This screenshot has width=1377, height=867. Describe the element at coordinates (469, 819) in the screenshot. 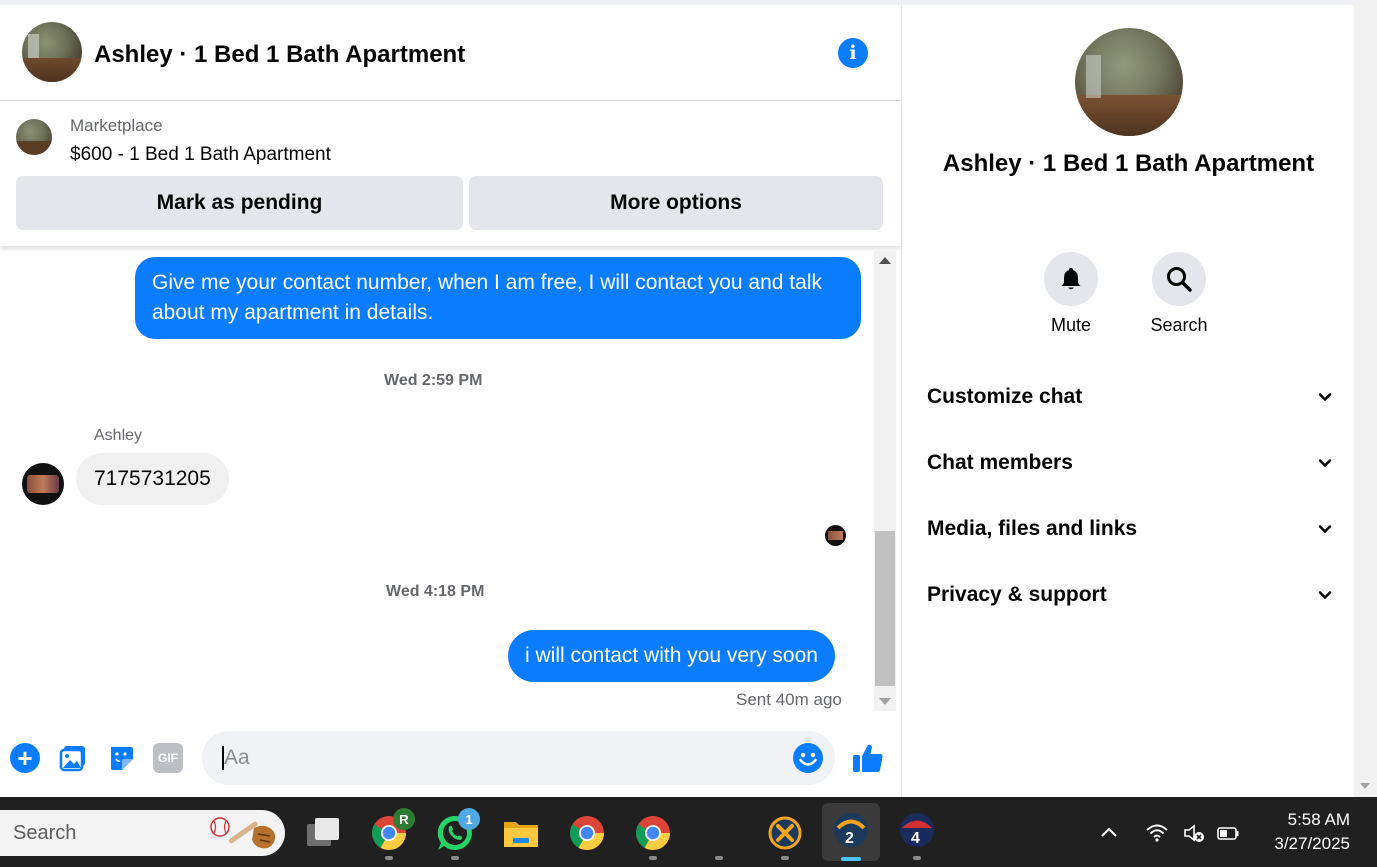

I see `whatsapp-unread-badge: 1` at that location.